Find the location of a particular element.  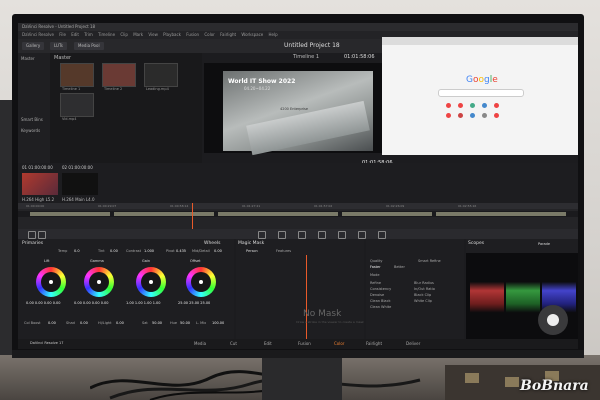

menu-item: Clip is located at coordinates (124, 34).